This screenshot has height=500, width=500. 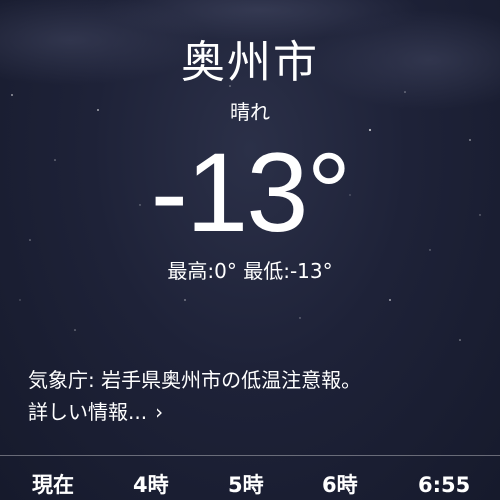 I want to click on low-temperature: 最低:-13°, so click(x=288, y=271).